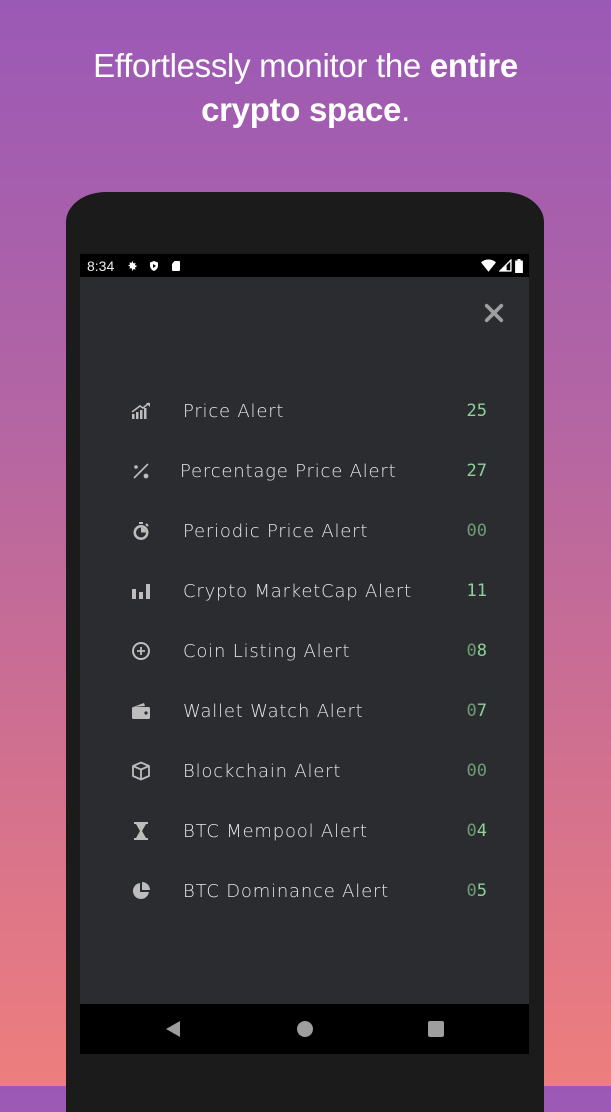  What do you see at coordinates (476, 591) in the screenshot?
I see `alert-count: 11` at bounding box center [476, 591].